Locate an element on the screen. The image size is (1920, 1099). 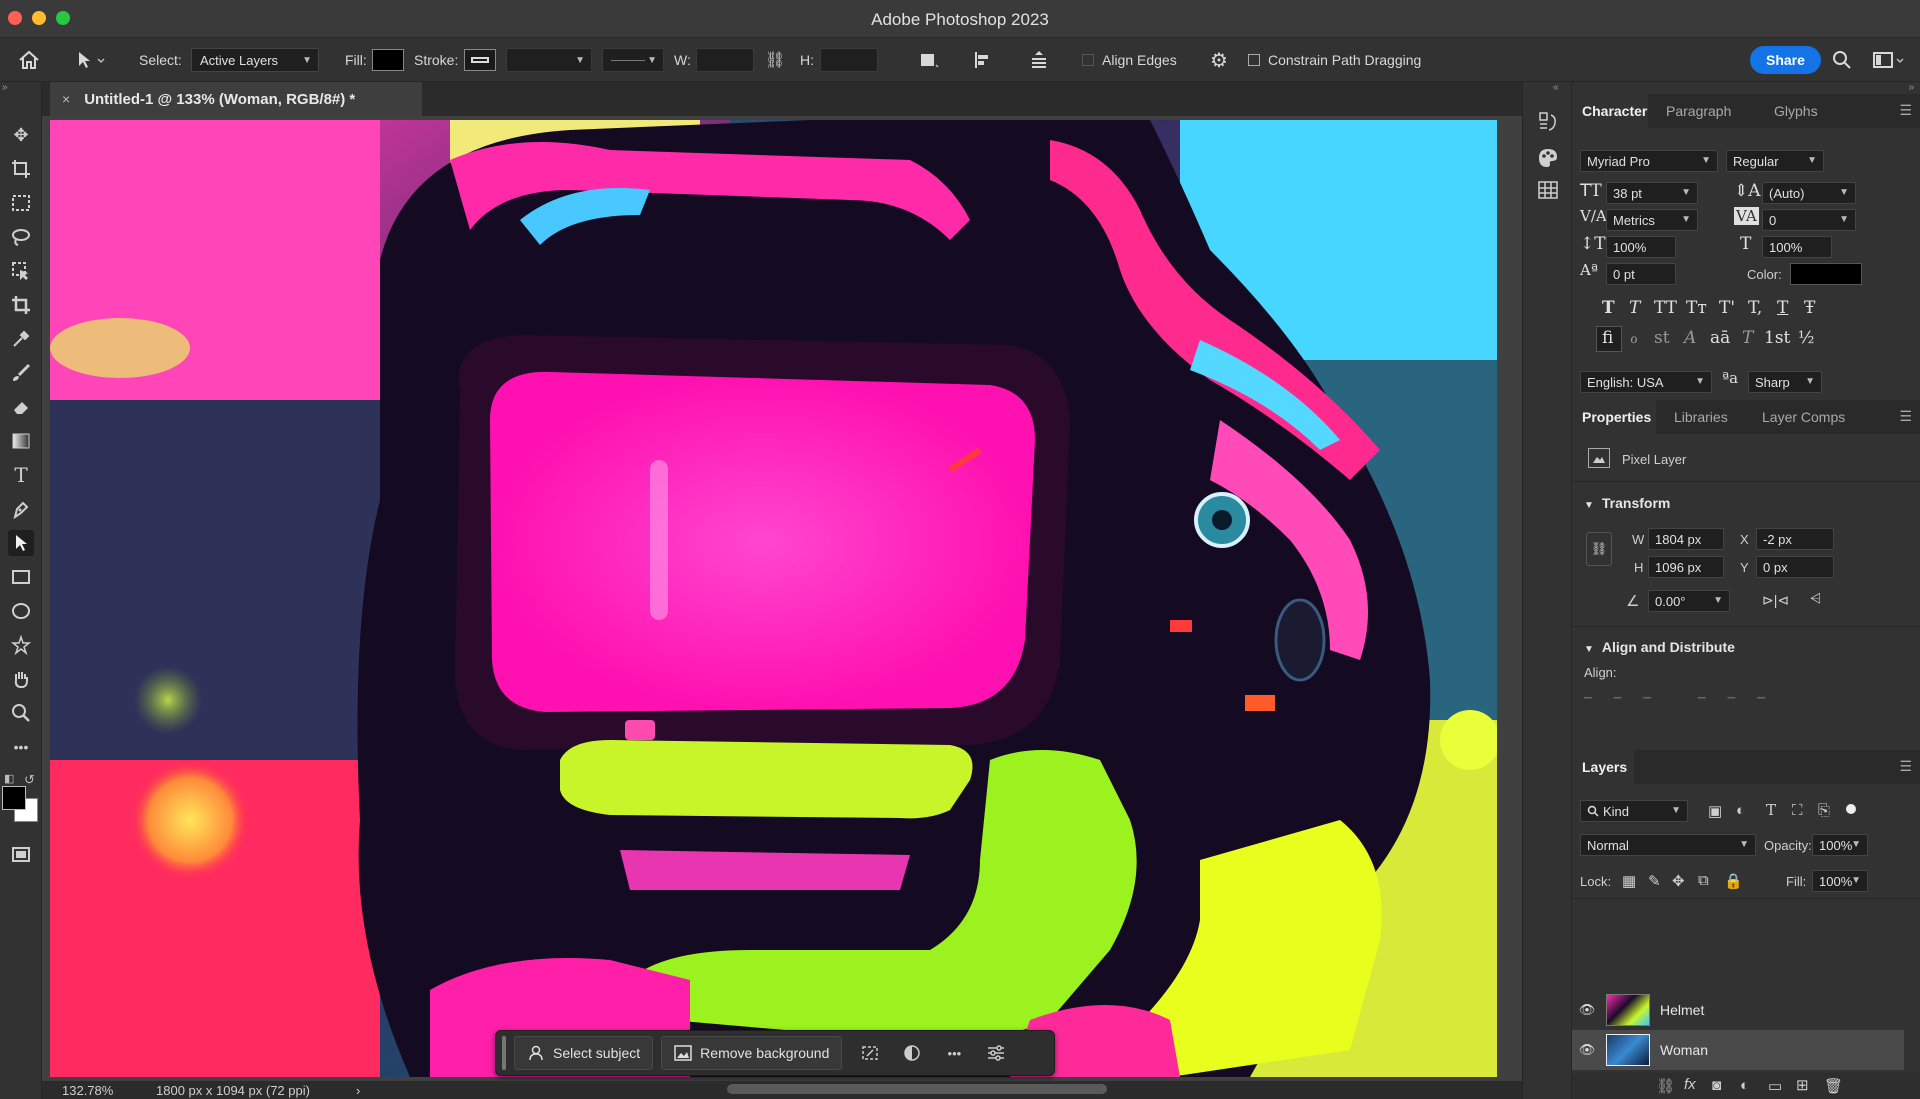
filter-toggle-icon is located at coordinates (1851, 809).